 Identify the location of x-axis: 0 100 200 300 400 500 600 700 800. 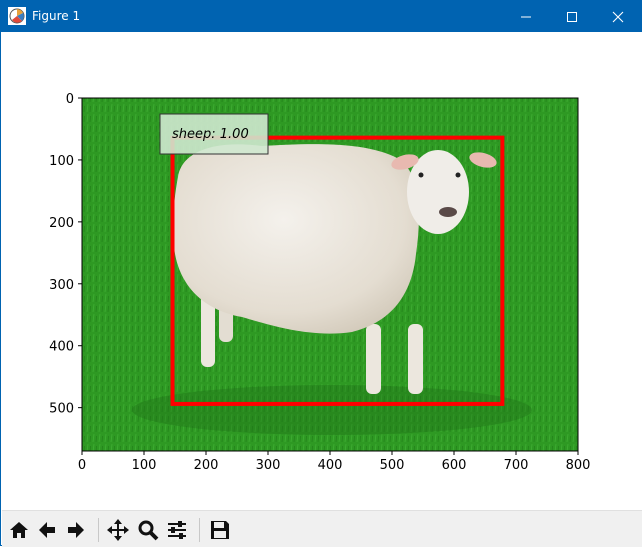
(334, 462).